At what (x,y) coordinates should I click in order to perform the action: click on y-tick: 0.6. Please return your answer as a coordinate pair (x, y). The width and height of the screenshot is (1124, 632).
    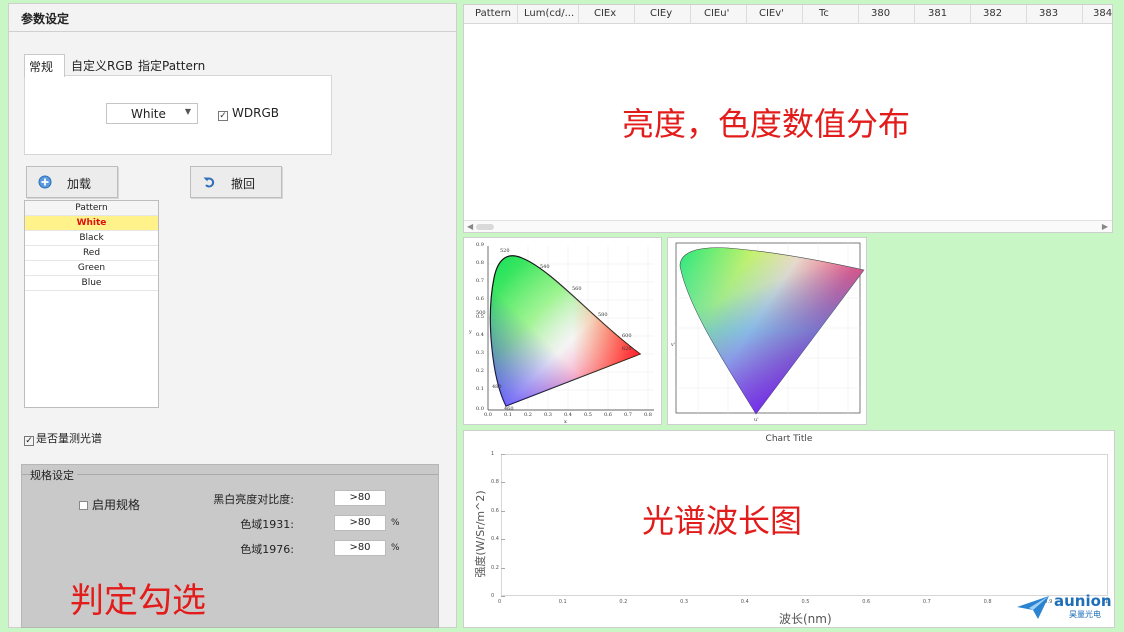
    Looking at the image, I should click on (495, 510).